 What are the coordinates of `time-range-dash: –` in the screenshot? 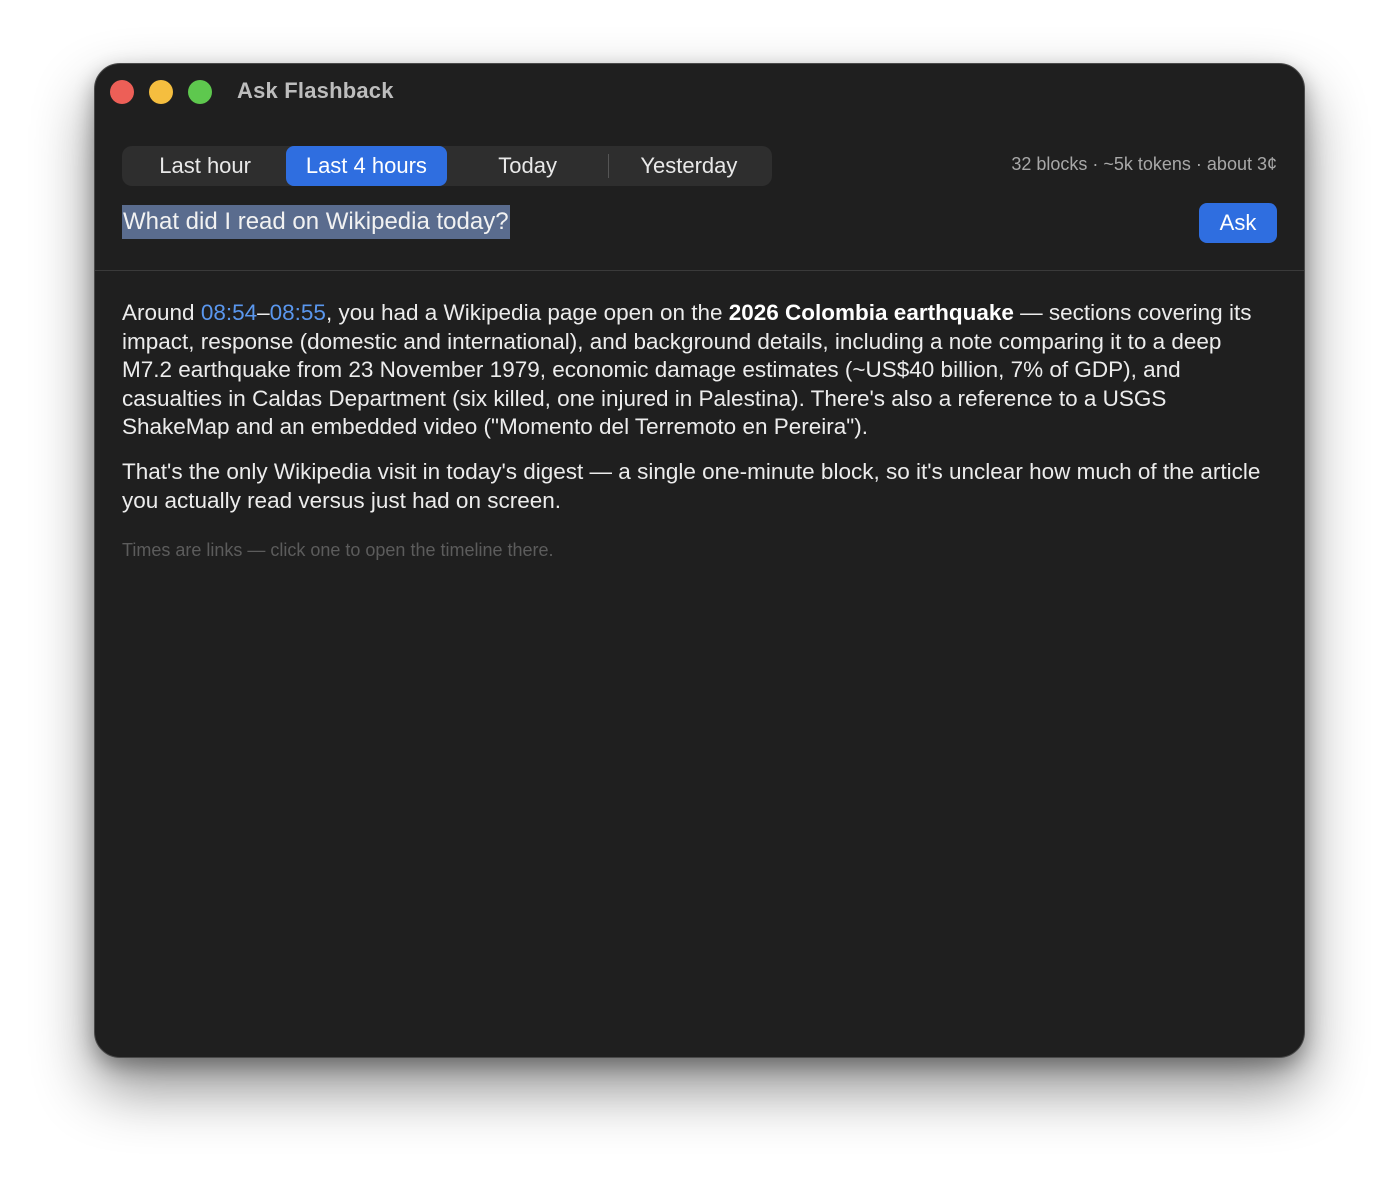 It's located at (263, 312).